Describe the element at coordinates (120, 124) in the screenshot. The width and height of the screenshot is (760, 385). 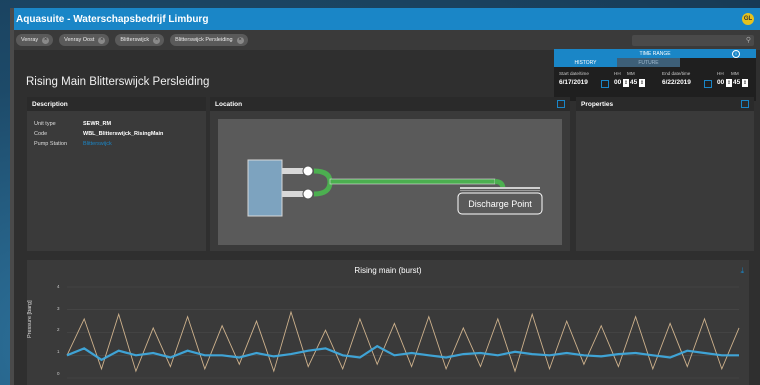
I see `description-row: Unit type SEWR_RM` at that location.